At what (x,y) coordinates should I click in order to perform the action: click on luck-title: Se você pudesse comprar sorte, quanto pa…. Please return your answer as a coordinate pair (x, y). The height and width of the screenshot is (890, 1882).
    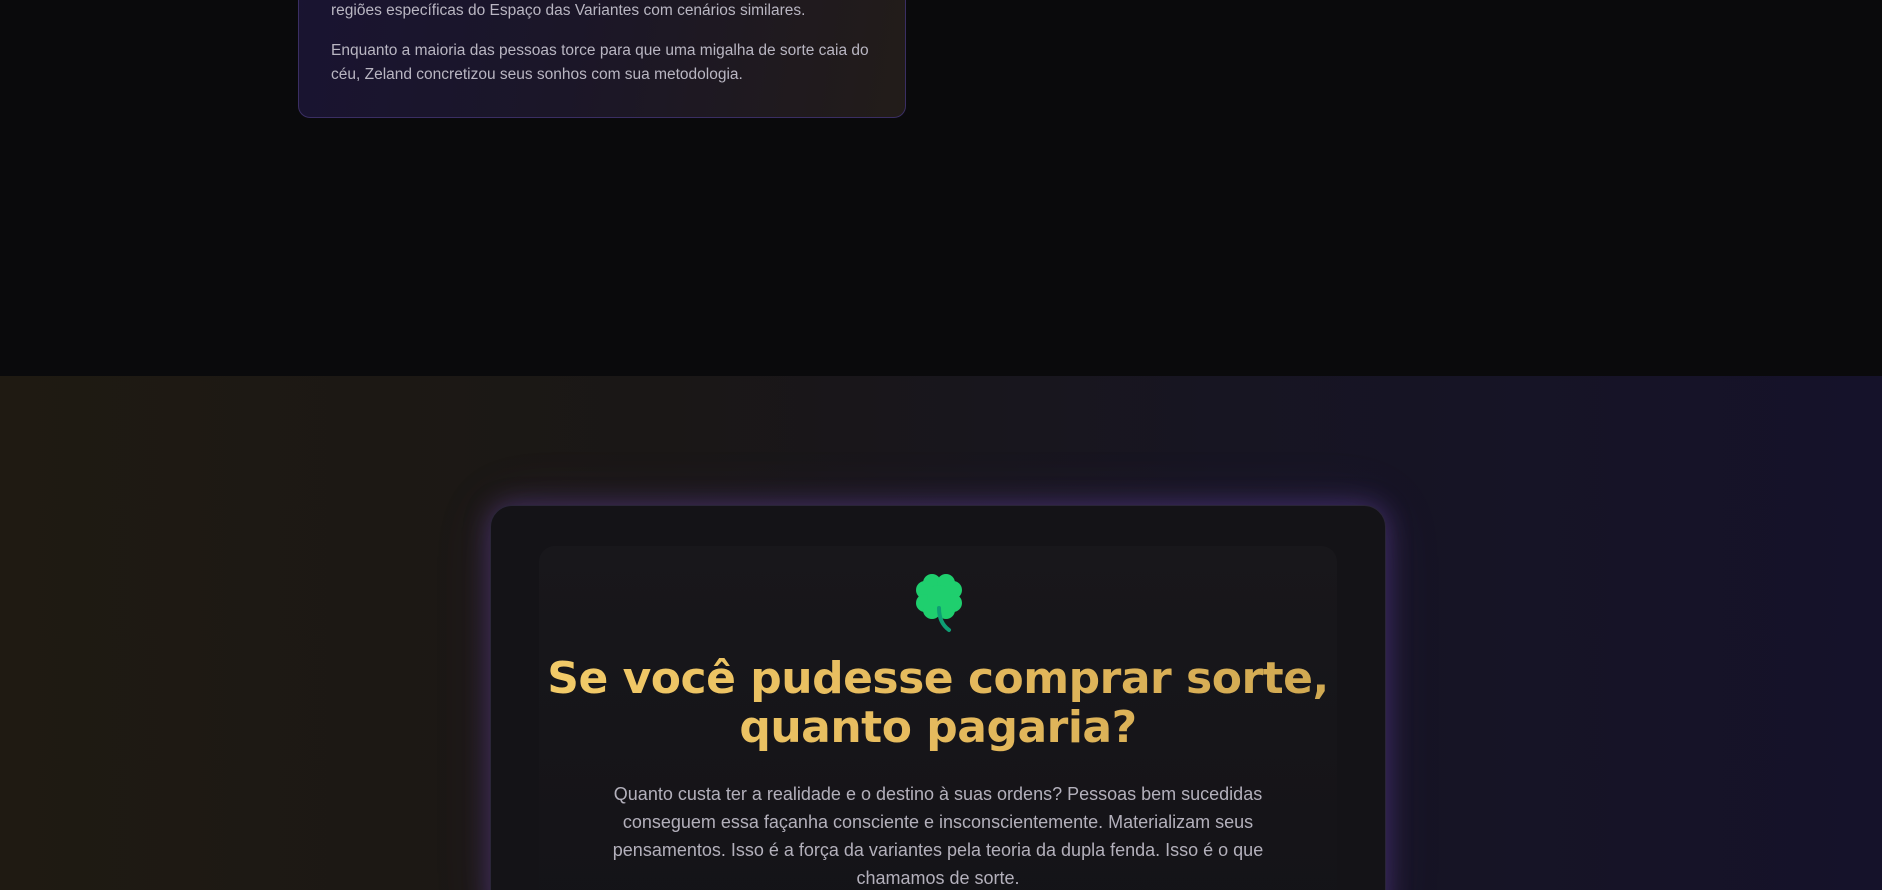
    Looking at the image, I should click on (938, 703).